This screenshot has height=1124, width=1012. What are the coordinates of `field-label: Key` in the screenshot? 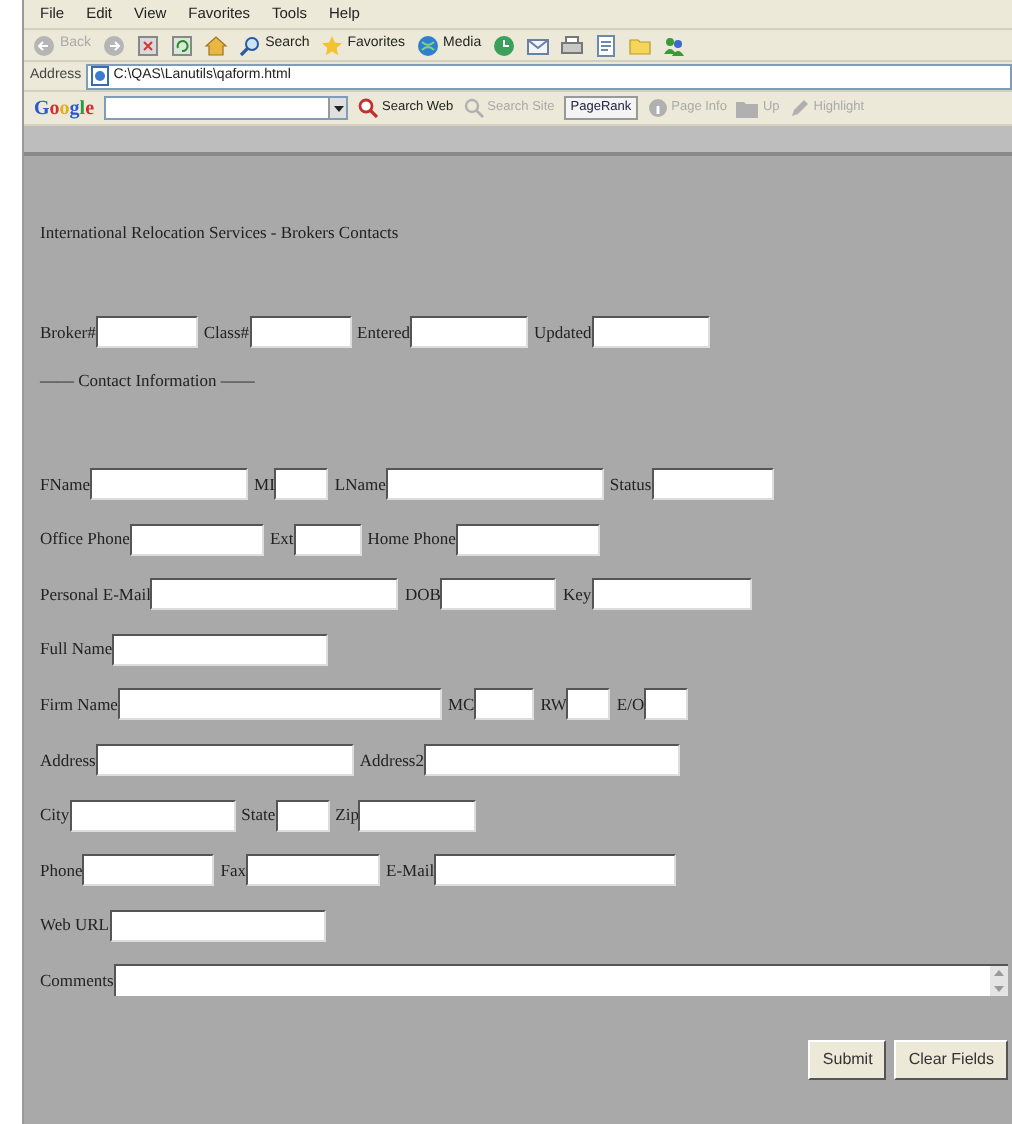 It's located at (577, 594).